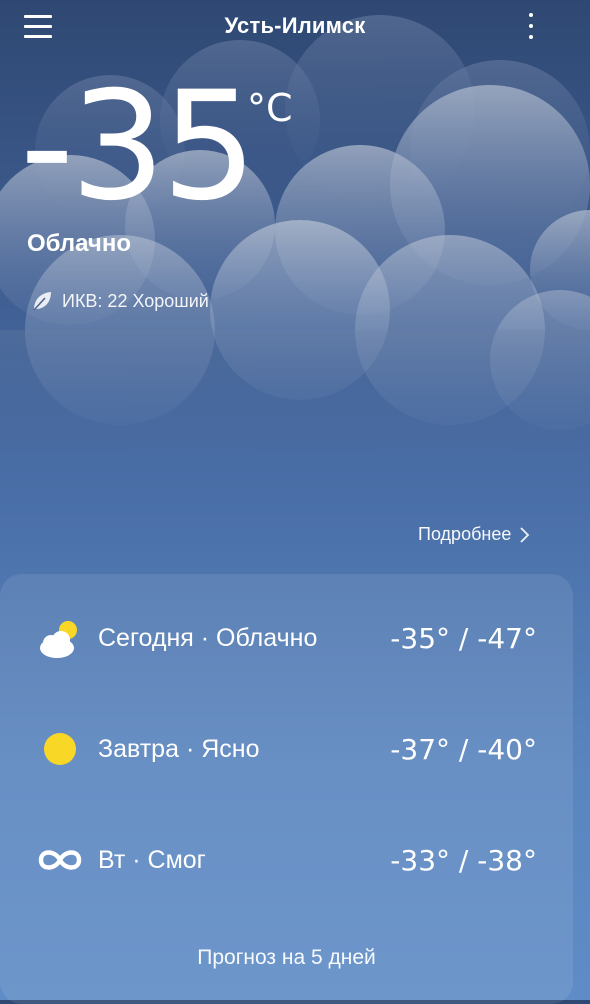 Image resolution: width=590 pixels, height=1004 pixels. What do you see at coordinates (79, 243) in the screenshot?
I see `current-condition: Облачно` at bounding box center [79, 243].